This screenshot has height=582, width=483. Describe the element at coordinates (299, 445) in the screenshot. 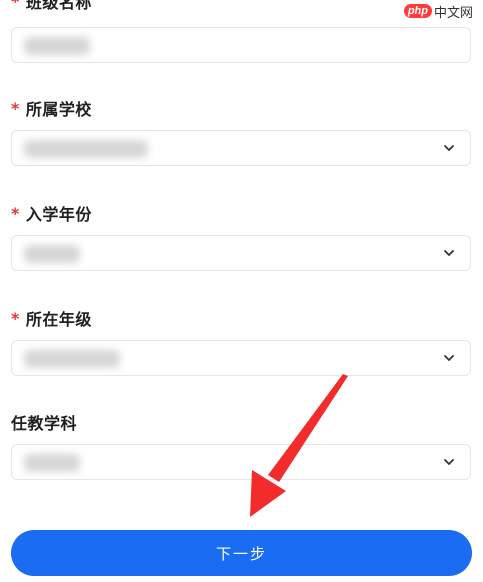

I see `annotation-arrow-icon` at that location.